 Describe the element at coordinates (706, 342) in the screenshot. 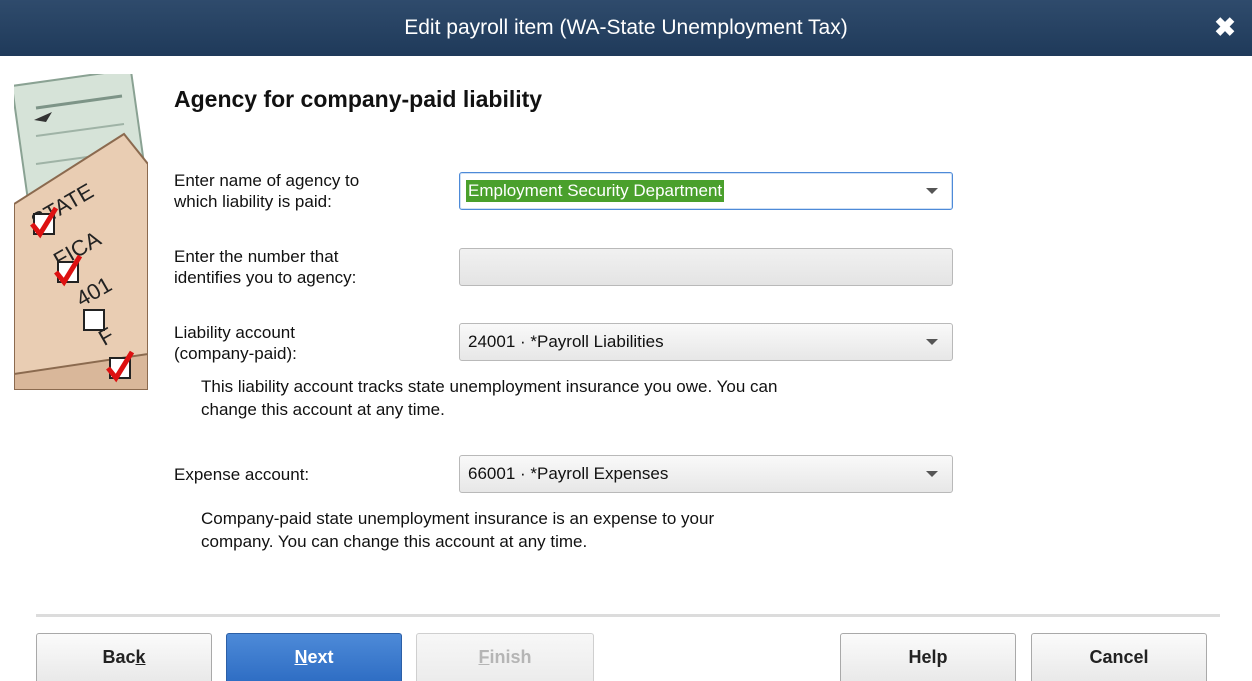

I see `liability-account-dropdown: 24001 · *Payroll Liabilities` at that location.